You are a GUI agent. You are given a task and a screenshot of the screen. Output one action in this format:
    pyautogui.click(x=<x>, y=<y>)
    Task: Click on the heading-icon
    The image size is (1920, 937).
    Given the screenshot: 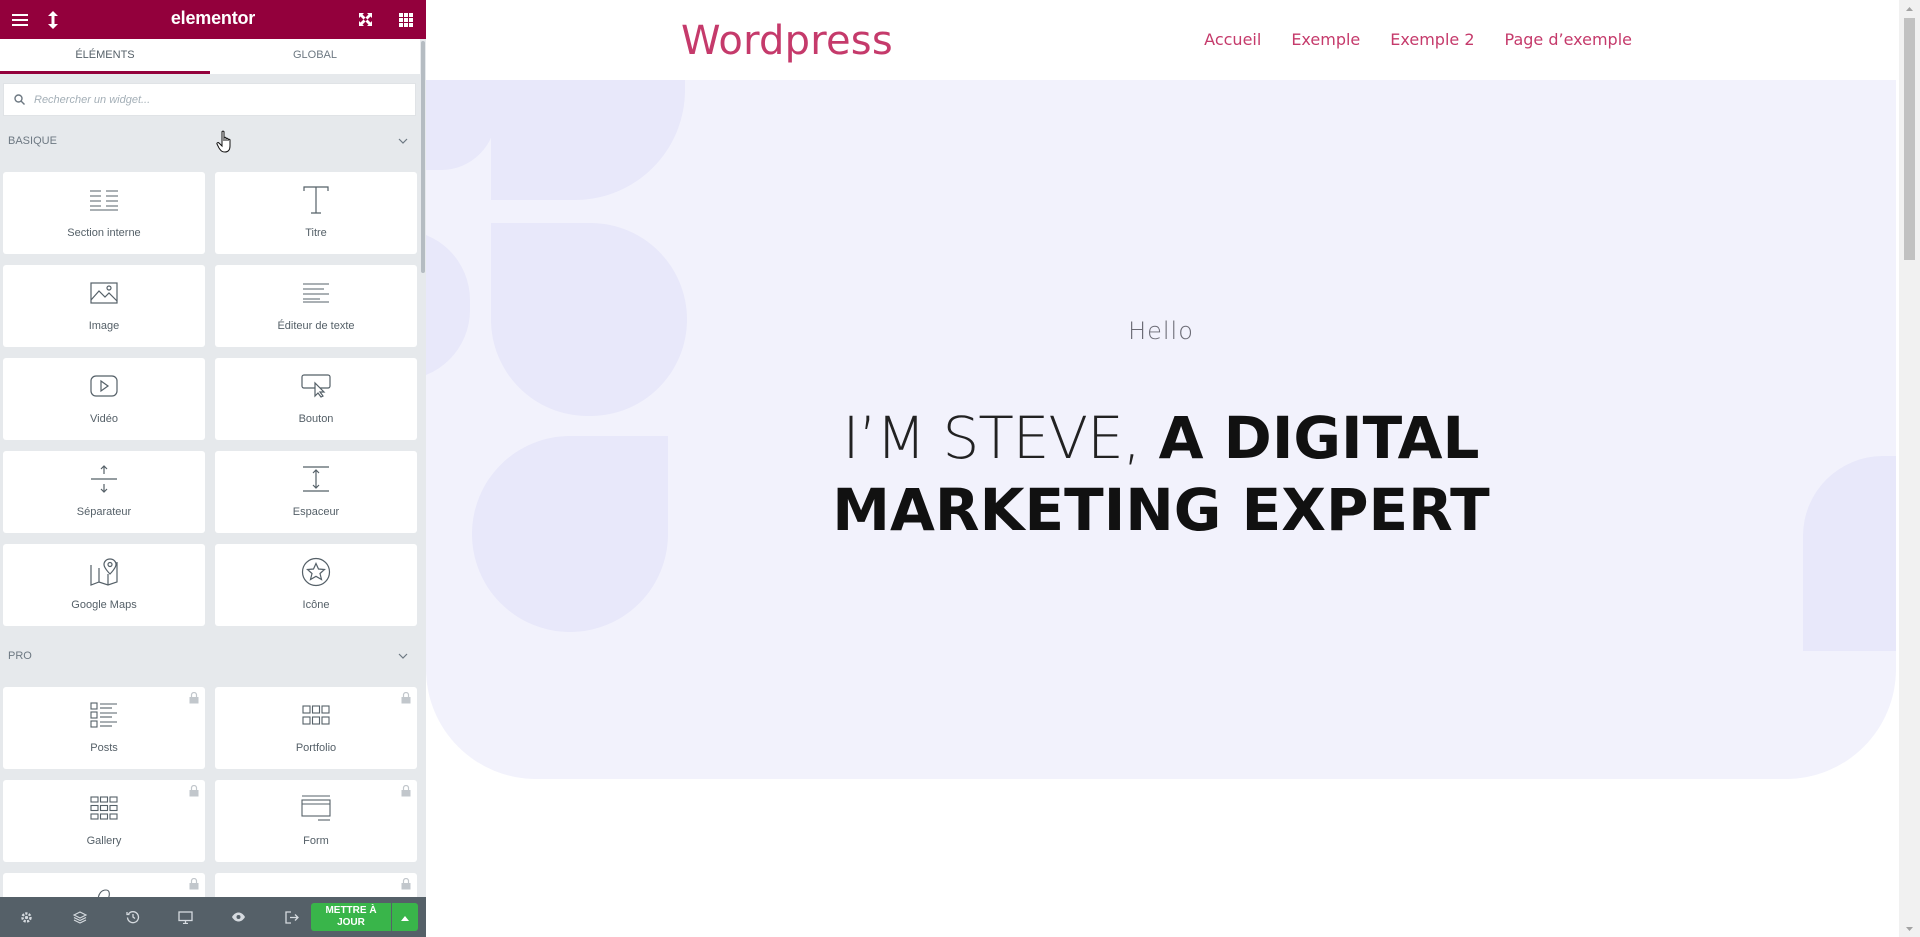 What is the action you would take?
    pyautogui.click(x=316, y=200)
    